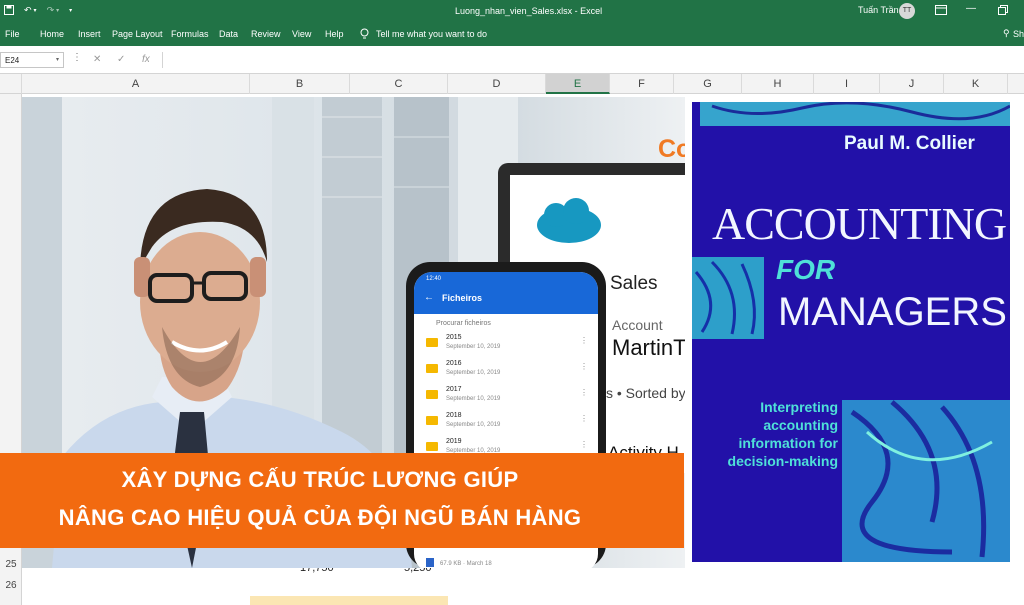  I want to click on column-header-j: J, so click(912, 84).